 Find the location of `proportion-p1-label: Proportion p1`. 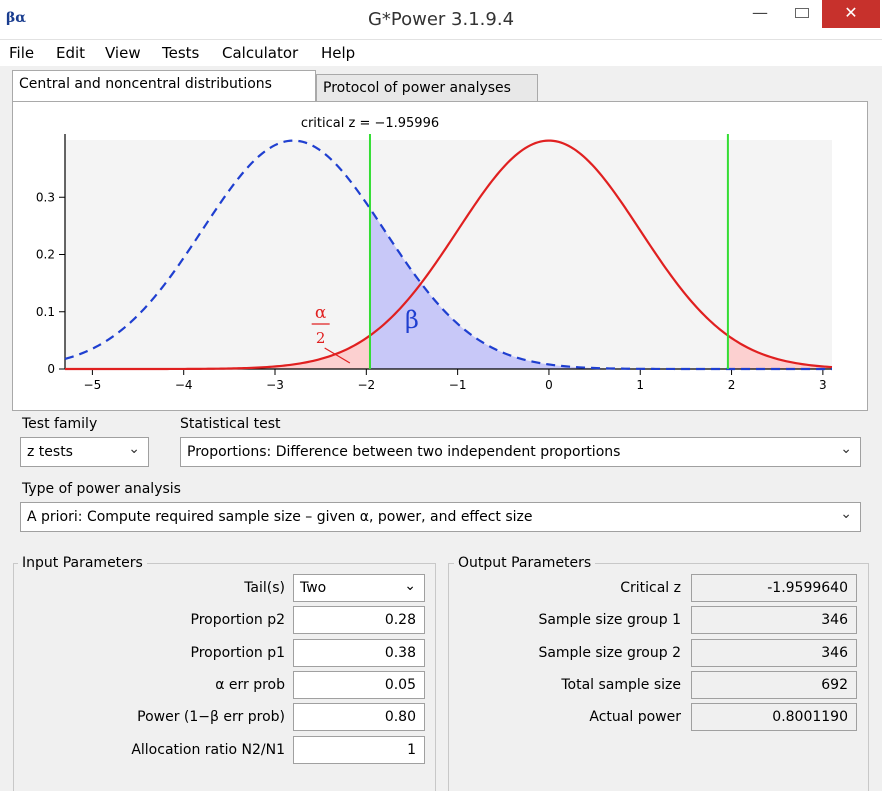

proportion-p1-label: Proportion p1 is located at coordinates (237, 653).